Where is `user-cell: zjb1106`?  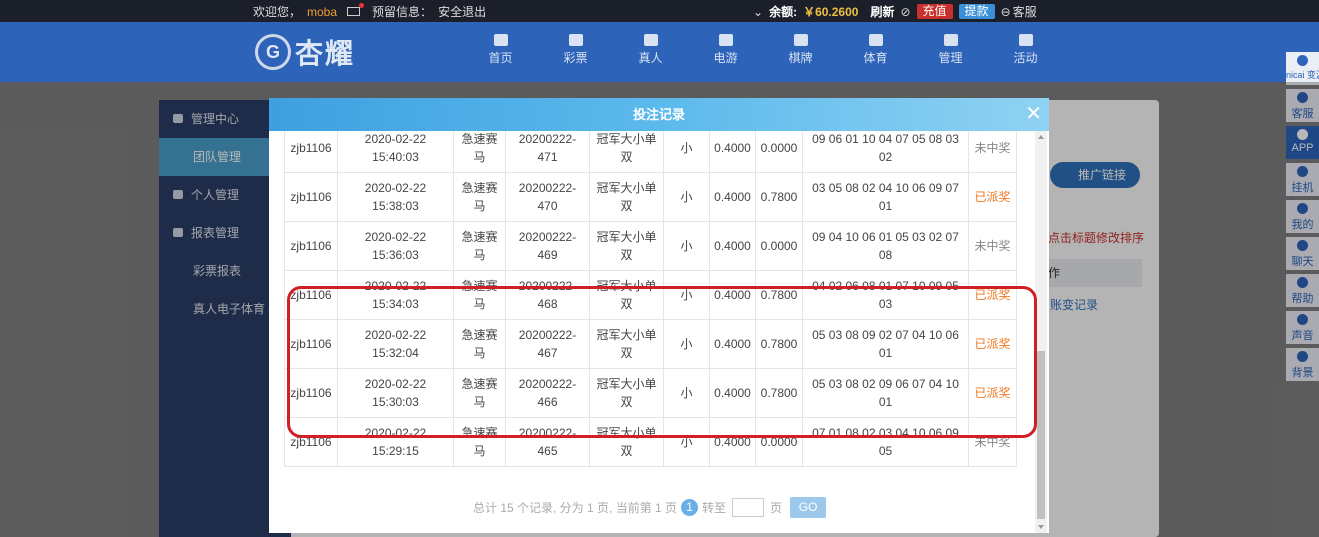 user-cell: zjb1106 is located at coordinates (311, 197).